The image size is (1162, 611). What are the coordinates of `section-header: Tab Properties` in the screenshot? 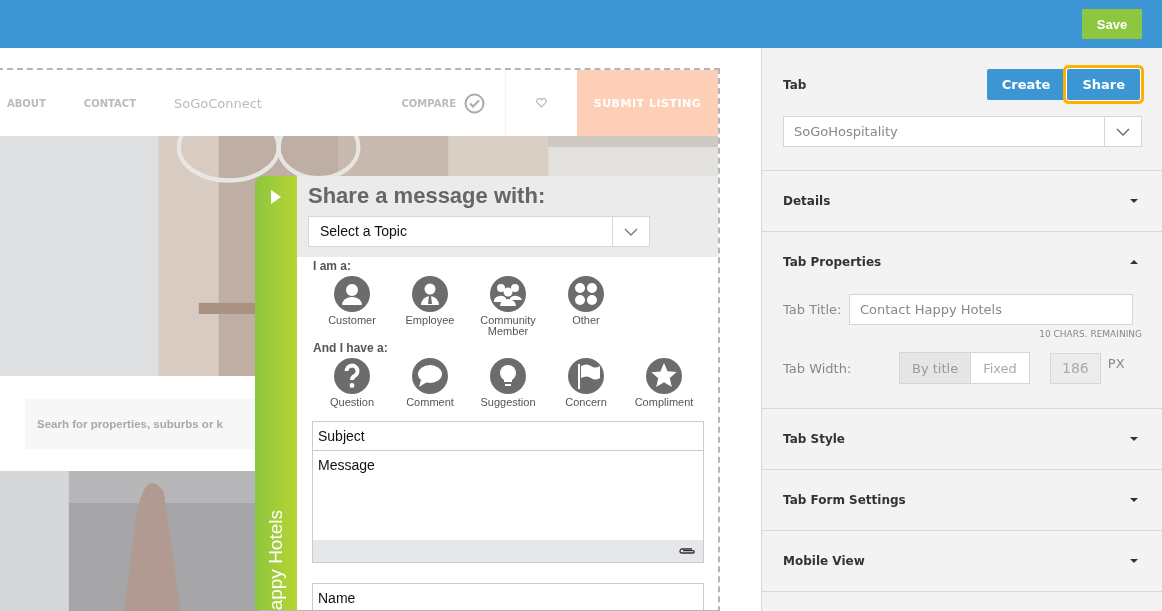 It's located at (962, 262).